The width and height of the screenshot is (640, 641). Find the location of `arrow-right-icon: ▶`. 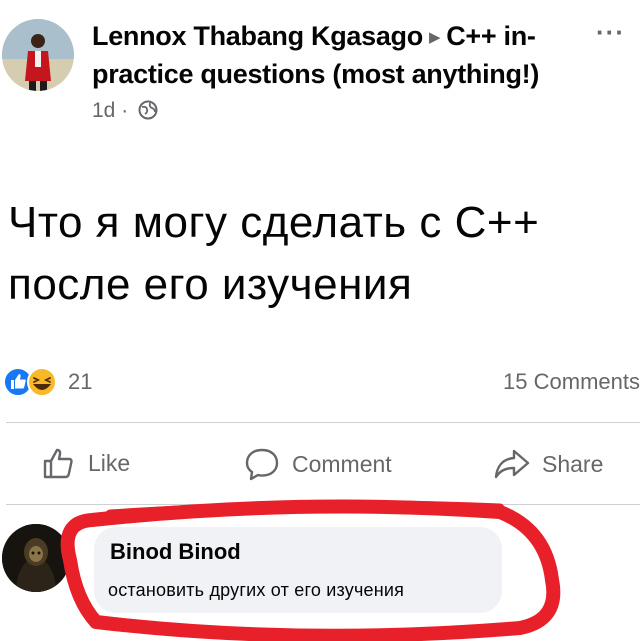

arrow-right-icon: ▶ is located at coordinates (434, 37).